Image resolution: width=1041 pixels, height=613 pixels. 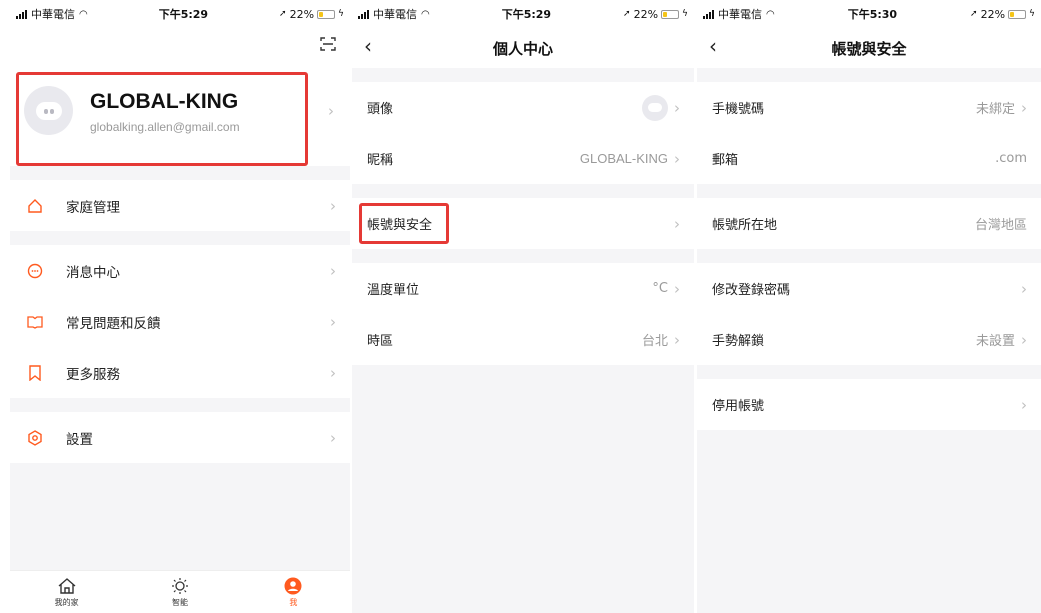 I want to click on menu-label: 家庭管理, so click(x=93, y=207).